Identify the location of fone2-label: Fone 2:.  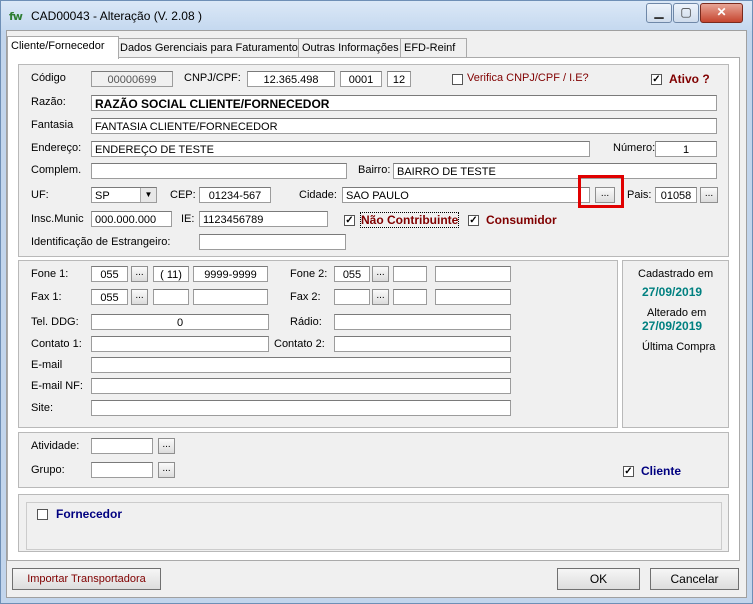
(309, 274).